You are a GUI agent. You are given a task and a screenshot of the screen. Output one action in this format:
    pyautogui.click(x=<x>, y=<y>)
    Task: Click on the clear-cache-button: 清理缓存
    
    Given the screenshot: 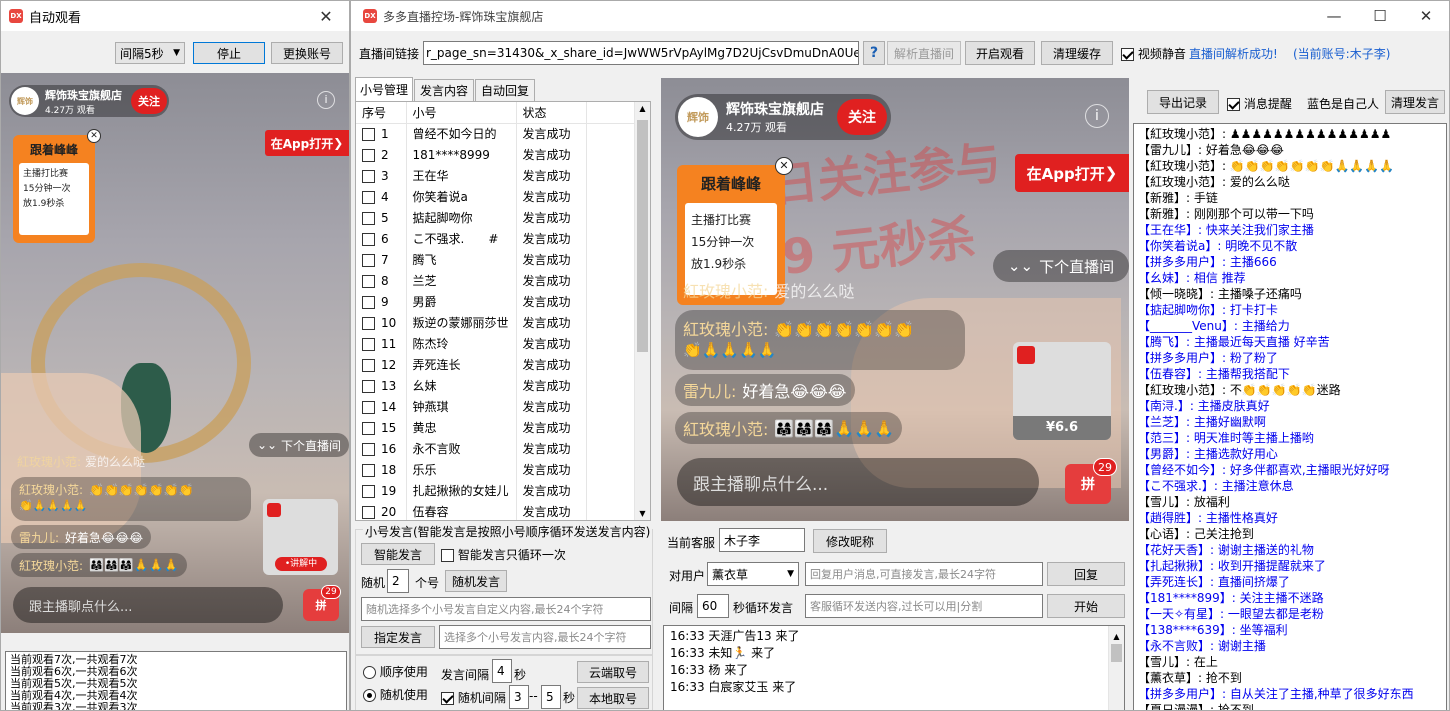 What is the action you would take?
    pyautogui.click(x=1077, y=53)
    